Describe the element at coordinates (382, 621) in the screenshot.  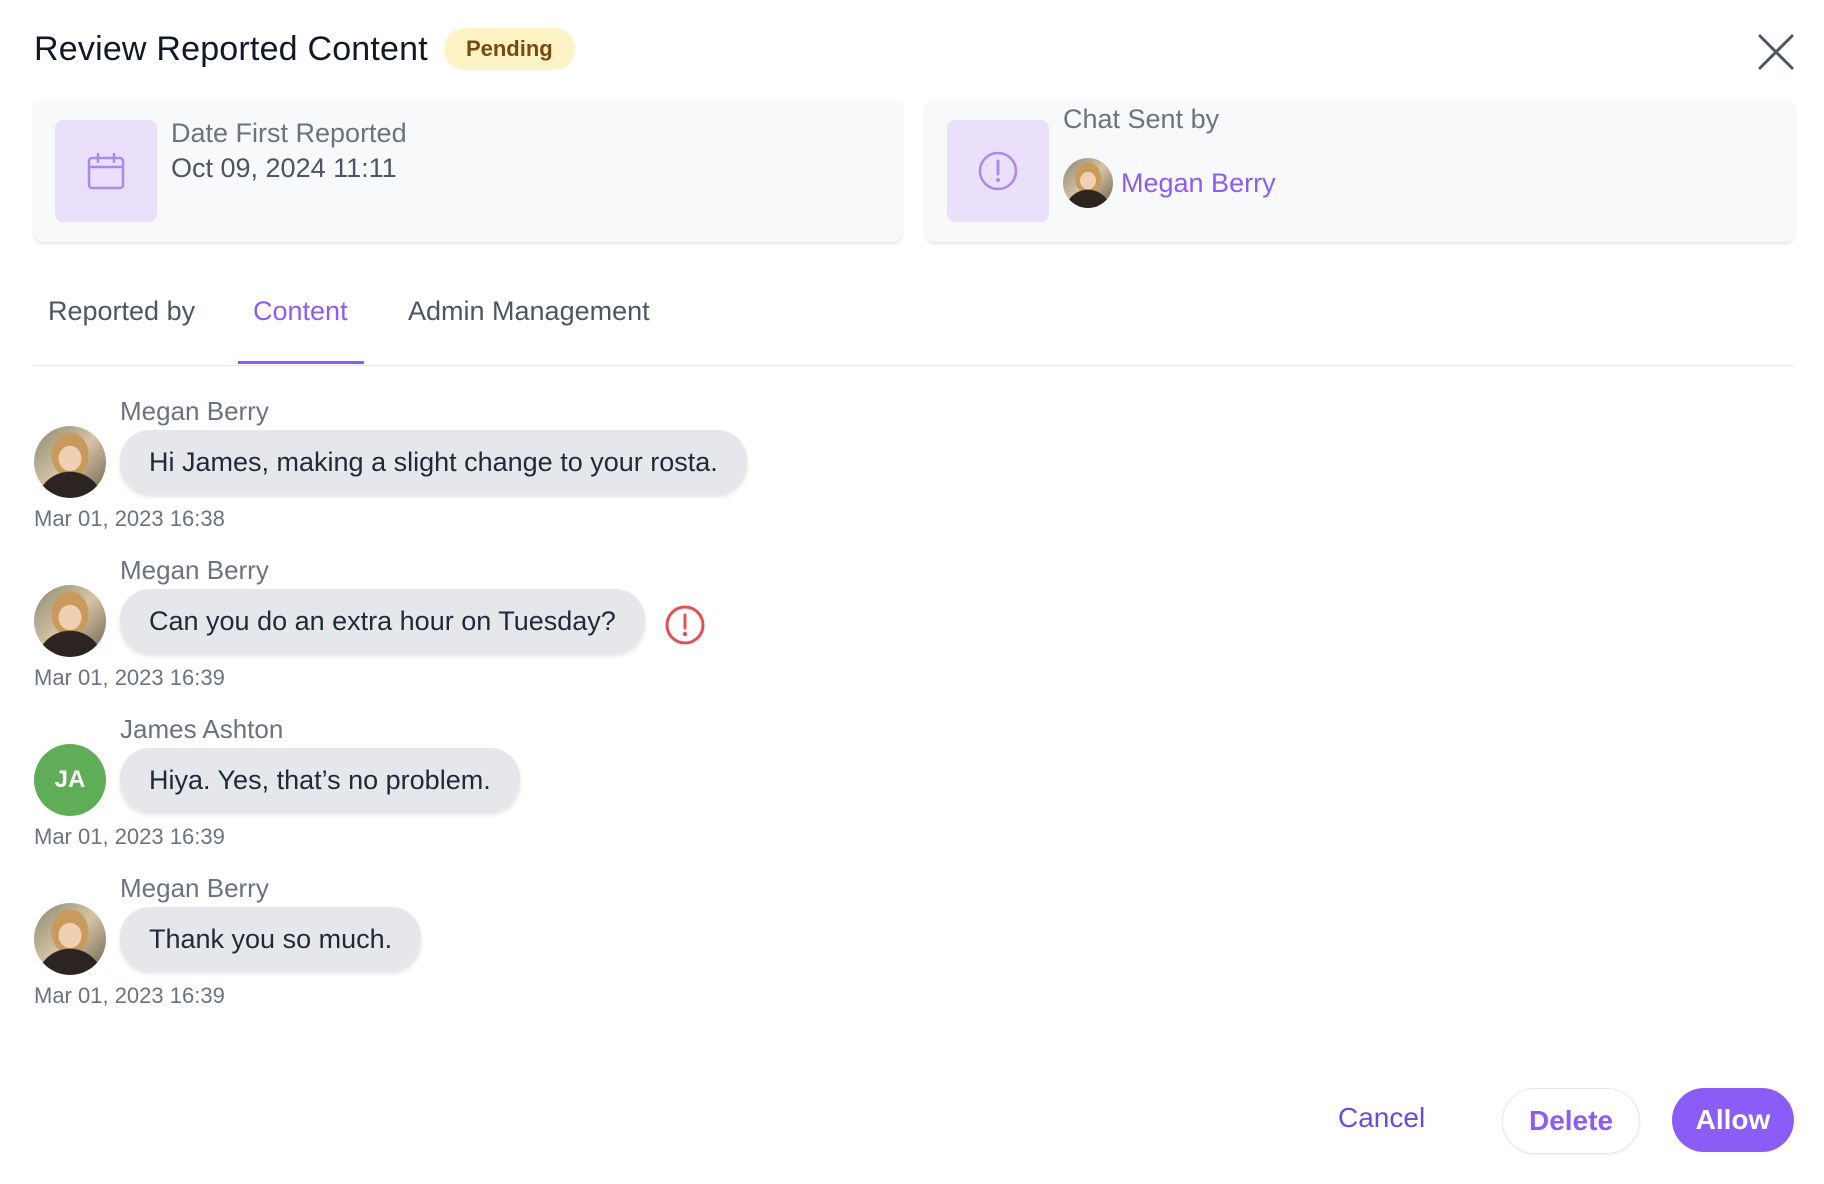
I see `message-bubble: Can you do an extra hour on Tuesday?` at that location.